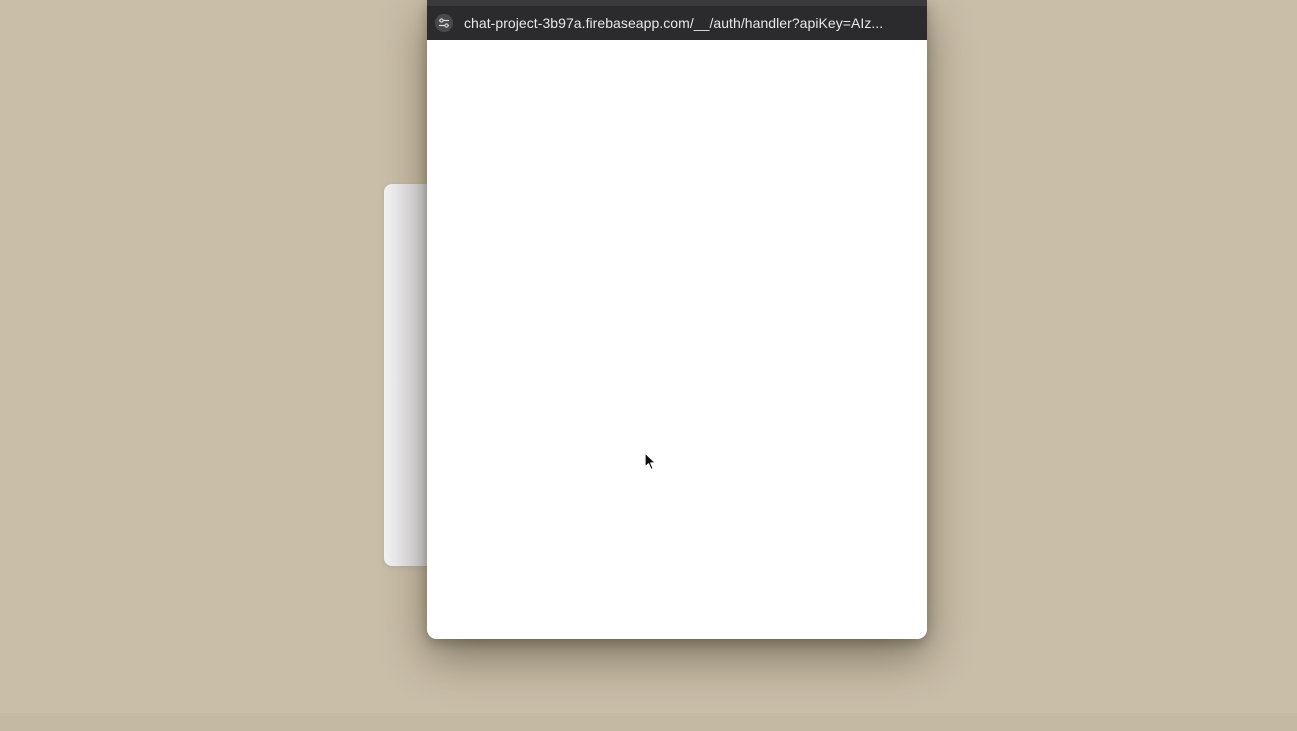 The image size is (1297, 731). What do you see at coordinates (648, 722) in the screenshot?
I see `desktop-bottom-strip` at bounding box center [648, 722].